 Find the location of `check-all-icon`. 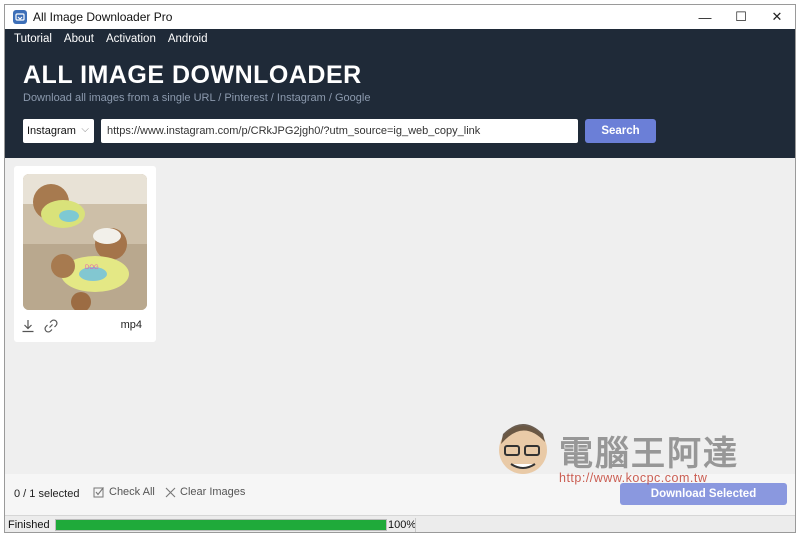

check-all-icon is located at coordinates (98, 492).